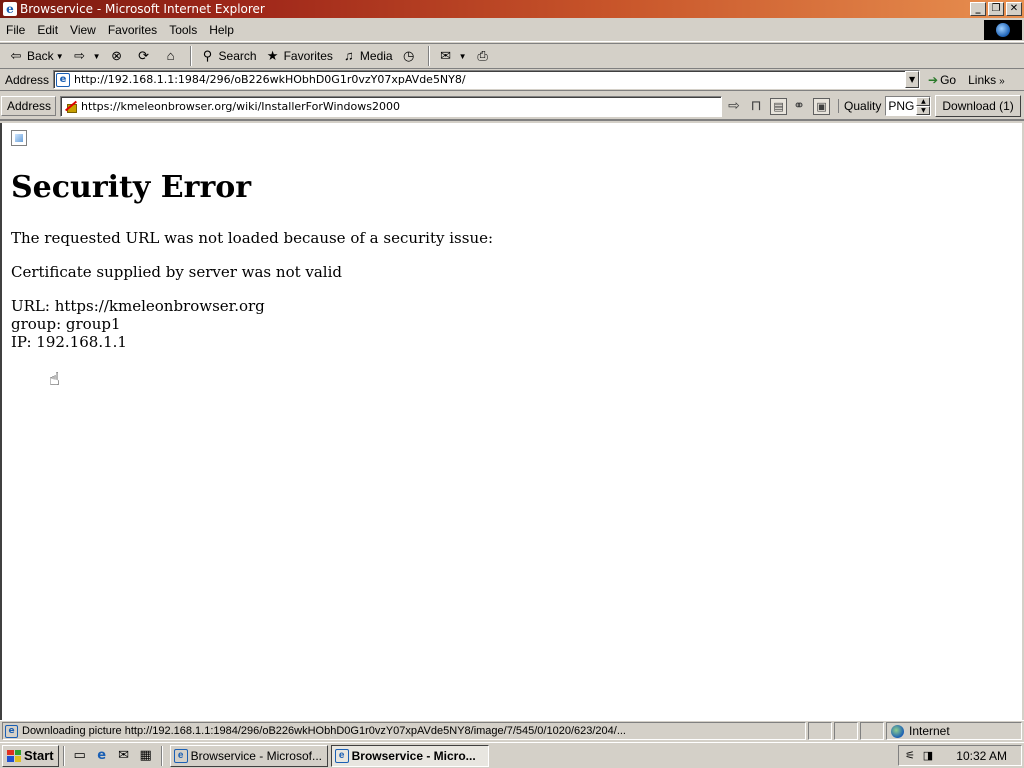 Image resolution: width=1024 pixels, height=768 pixels. What do you see at coordinates (872, 731) in the screenshot?
I see `status-privacy-cell` at bounding box center [872, 731].